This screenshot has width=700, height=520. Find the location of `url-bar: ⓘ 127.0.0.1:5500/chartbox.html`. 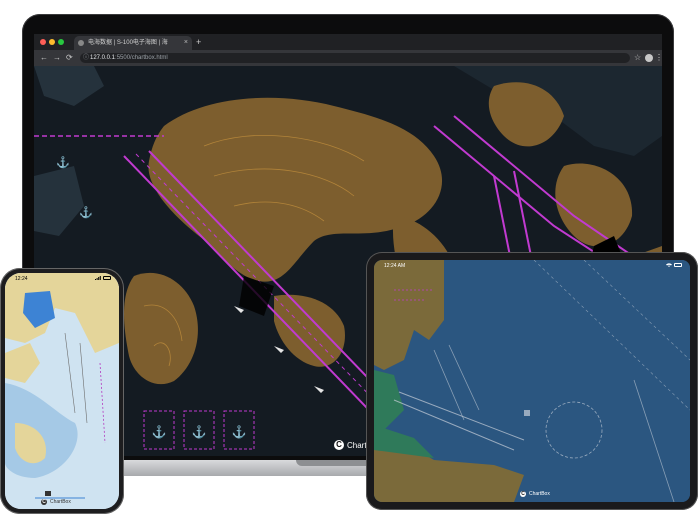

url-bar: ⓘ 127.0.0.1:5500/chartbox.html is located at coordinates (355, 58).